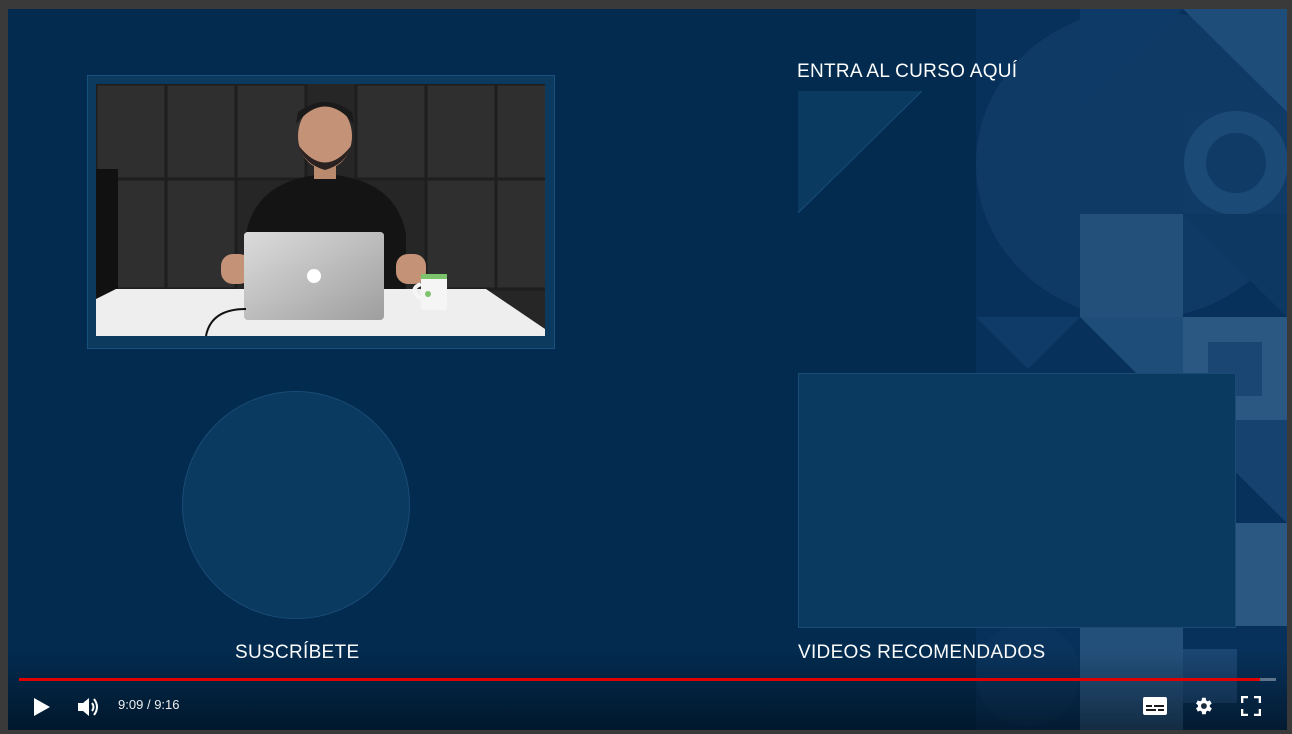  What do you see at coordinates (1017, 500) in the screenshot?
I see `recommended-video-slot` at bounding box center [1017, 500].